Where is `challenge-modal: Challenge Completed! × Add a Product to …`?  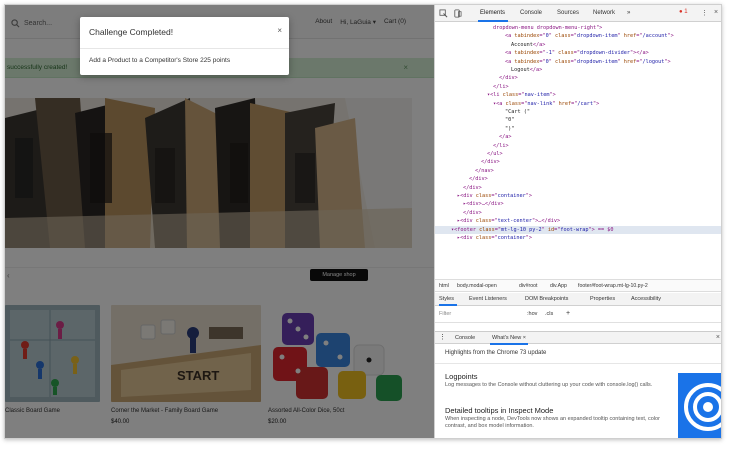
challenge-modal: Challenge Completed! × Add a Product to … is located at coordinates (184, 46).